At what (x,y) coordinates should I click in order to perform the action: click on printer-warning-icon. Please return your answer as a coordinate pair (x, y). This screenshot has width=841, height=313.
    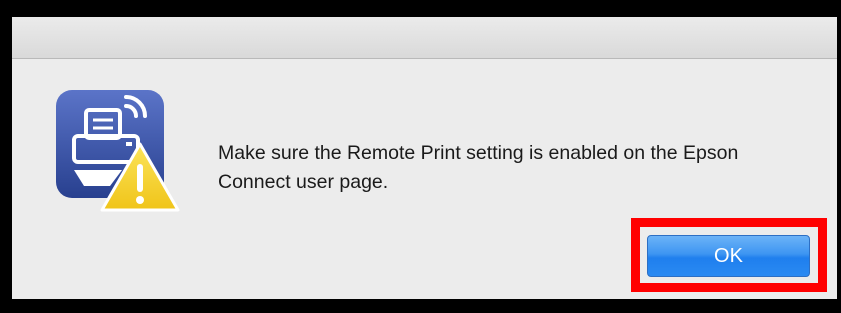
    Looking at the image, I should click on (118, 152).